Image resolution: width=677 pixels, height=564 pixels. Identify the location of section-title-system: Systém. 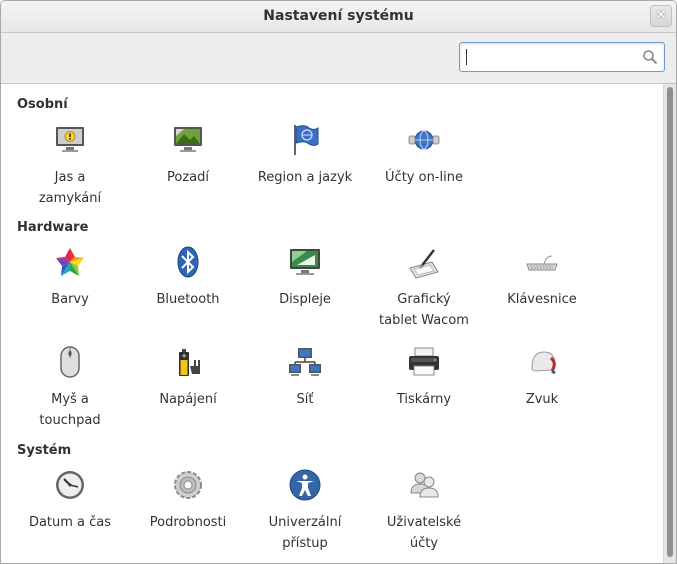
(44, 450).